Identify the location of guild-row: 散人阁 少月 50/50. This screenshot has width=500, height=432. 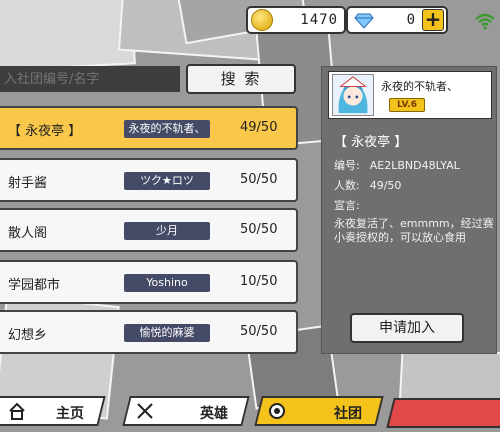
(149, 230).